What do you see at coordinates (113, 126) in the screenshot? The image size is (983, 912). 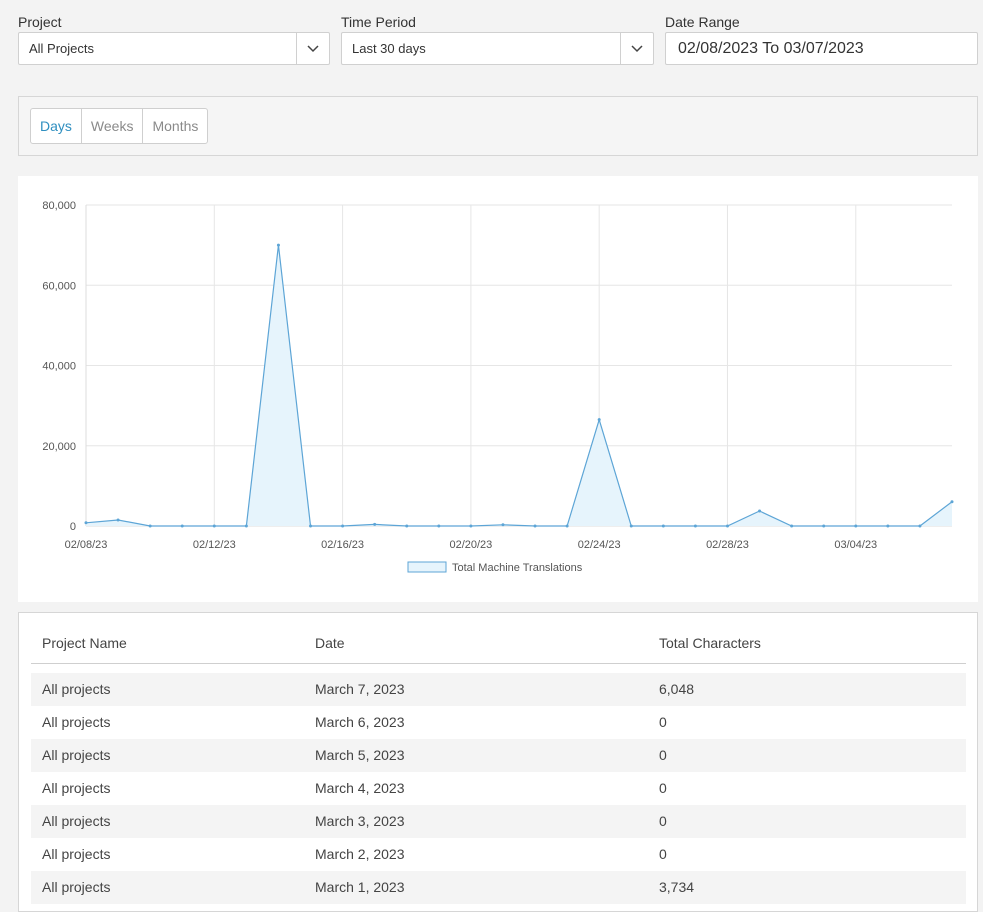 I see `weeks-button: Weeks` at bounding box center [113, 126].